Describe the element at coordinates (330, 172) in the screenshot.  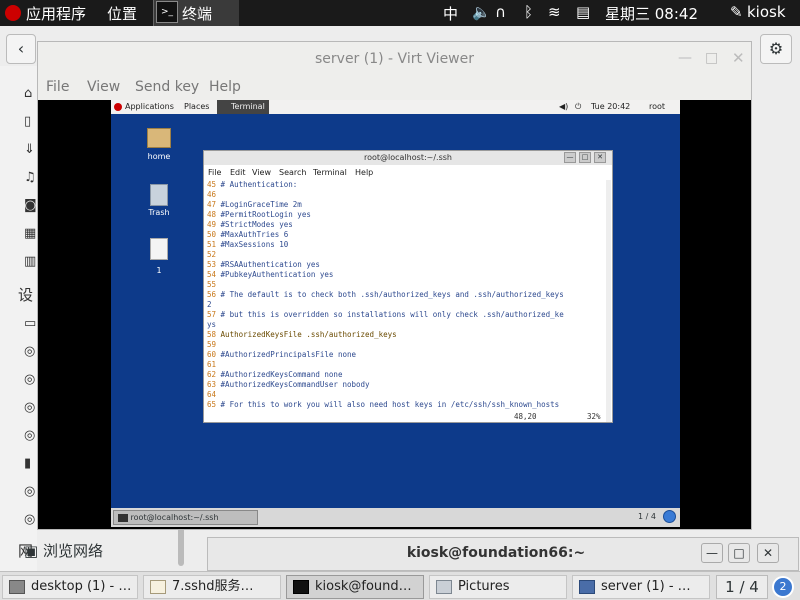
I see `terminal-menu-terminal: Terminal` at that location.